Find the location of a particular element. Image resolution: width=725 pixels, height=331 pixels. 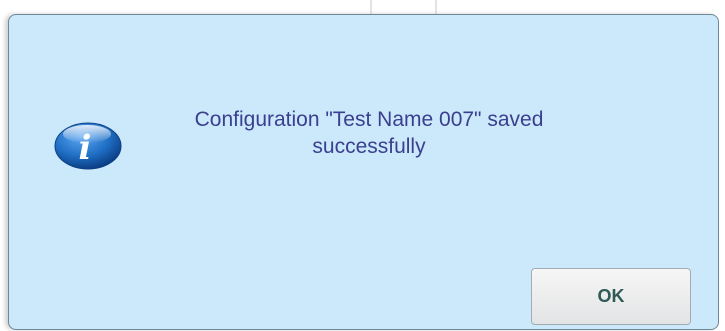

info-icon: i is located at coordinates (88, 146).